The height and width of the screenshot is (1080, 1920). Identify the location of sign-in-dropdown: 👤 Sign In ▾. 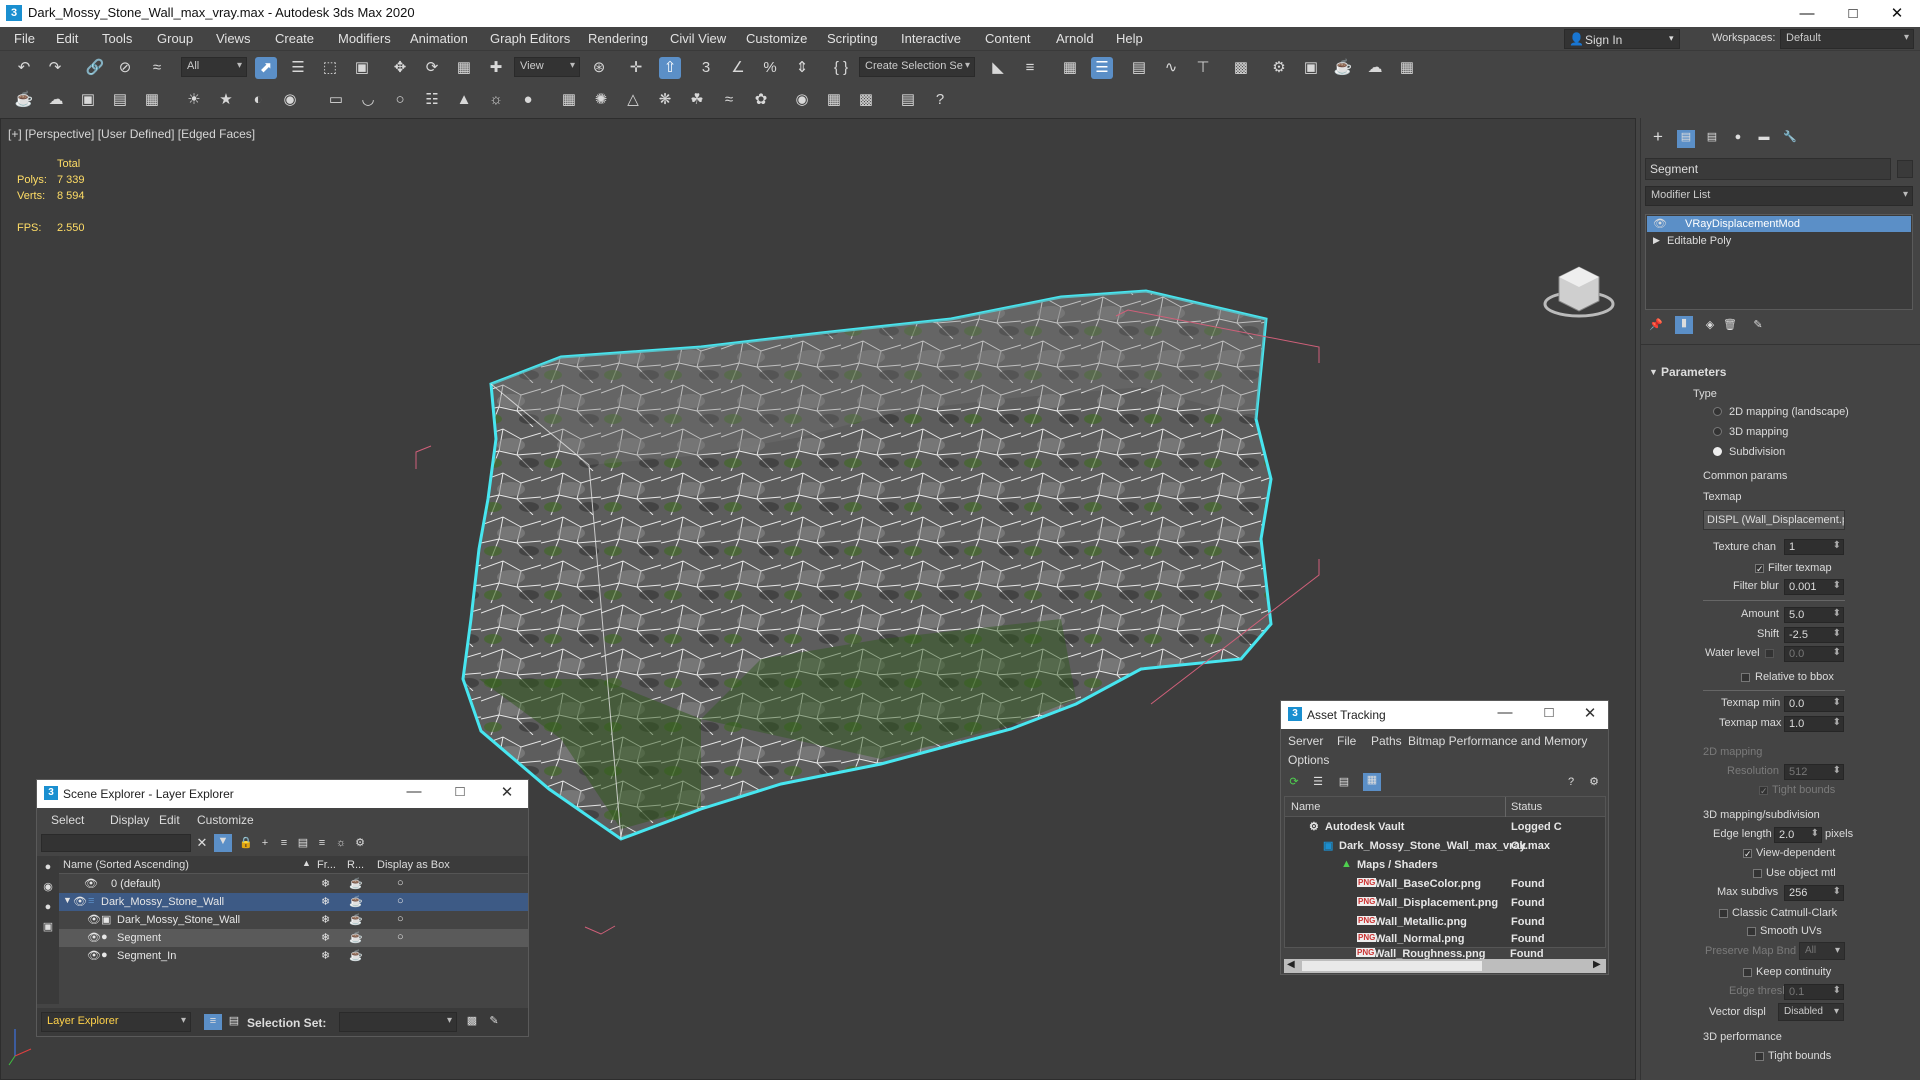
(1622, 39).